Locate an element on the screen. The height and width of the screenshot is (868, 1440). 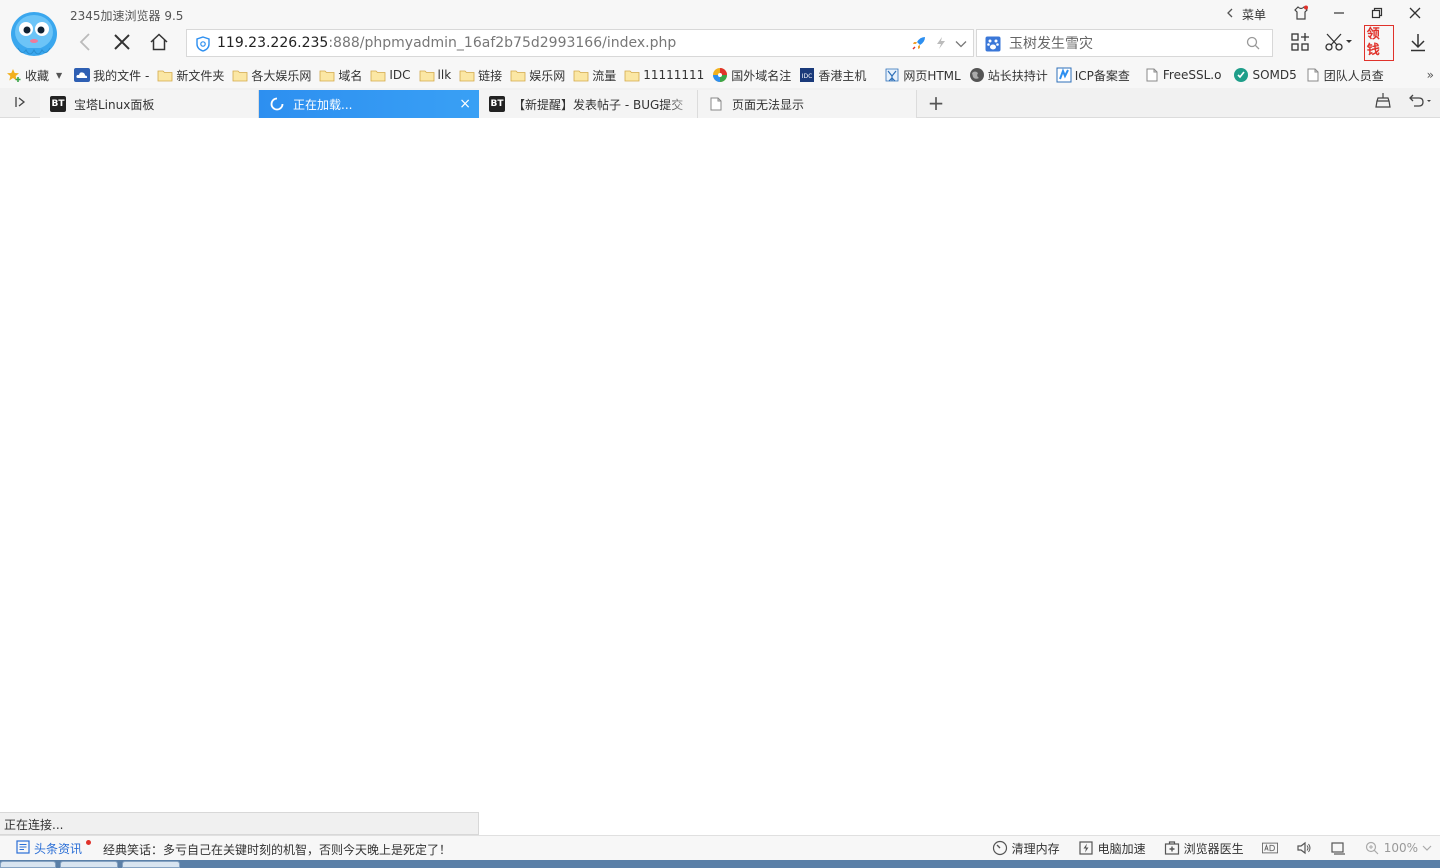
bookmark-label: 新文件夹 is located at coordinates (200, 75).